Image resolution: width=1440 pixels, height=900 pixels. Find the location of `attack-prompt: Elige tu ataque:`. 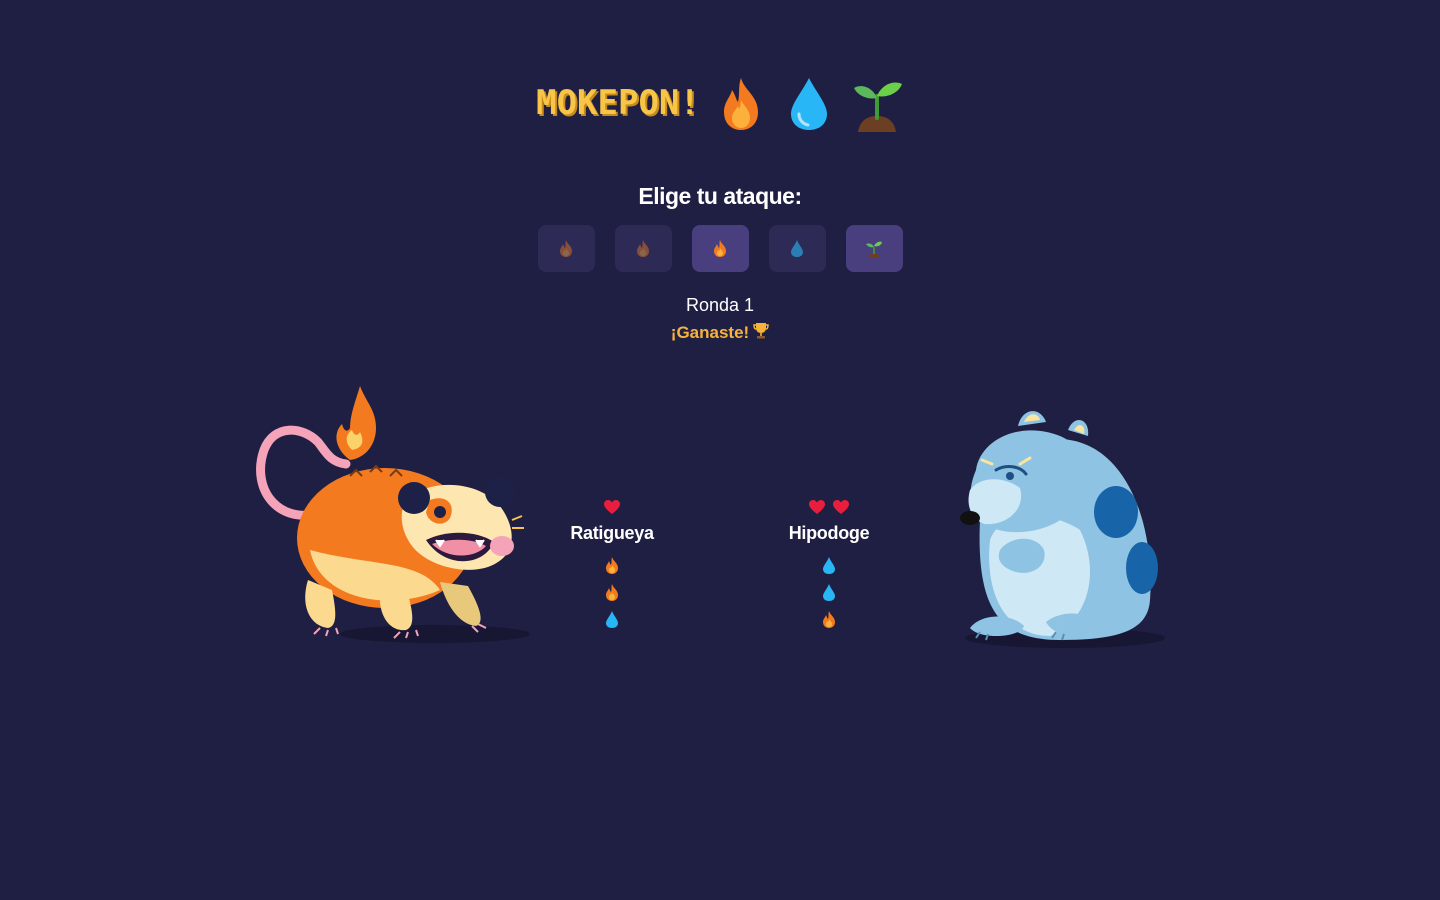

attack-prompt: Elige tu ataque: is located at coordinates (720, 196).